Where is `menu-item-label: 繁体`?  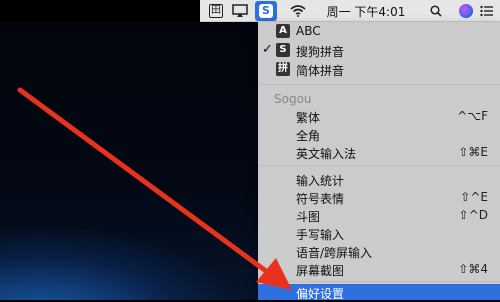 menu-item-label: 繁体 is located at coordinates (308, 118).